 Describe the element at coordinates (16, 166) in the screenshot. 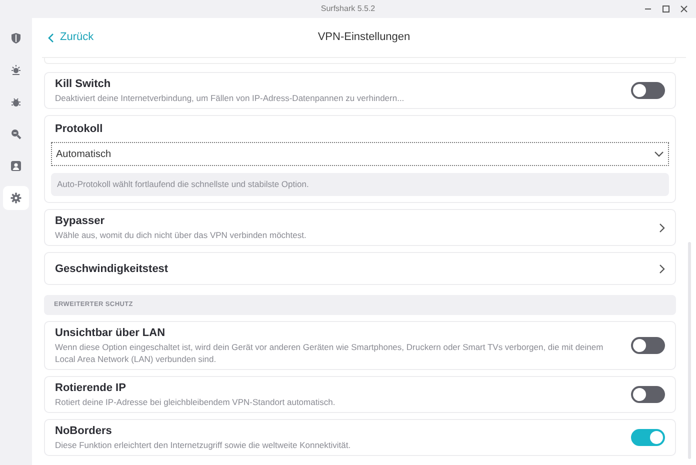

I see `person-icon` at that location.